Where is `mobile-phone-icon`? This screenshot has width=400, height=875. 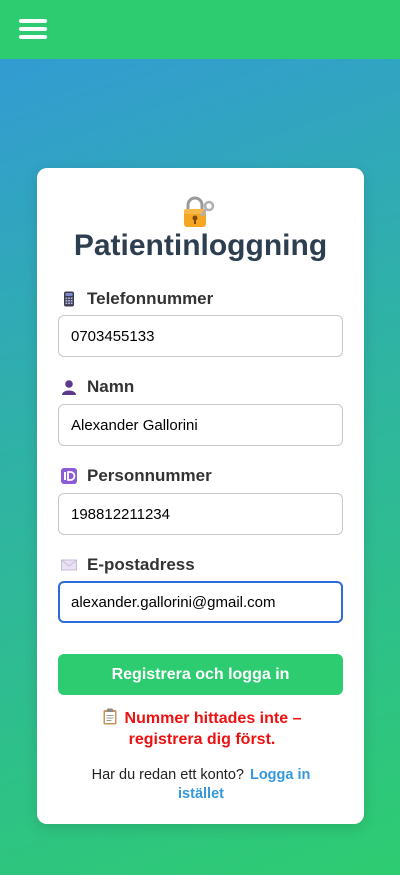 mobile-phone-icon is located at coordinates (69, 299).